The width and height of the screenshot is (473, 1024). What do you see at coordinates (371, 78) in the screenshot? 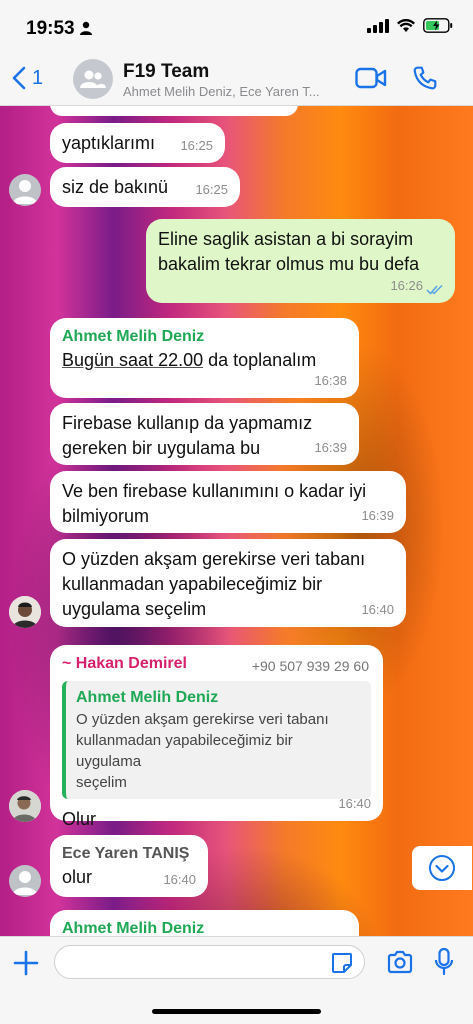
I see `video-call-icon` at bounding box center [371, 78].